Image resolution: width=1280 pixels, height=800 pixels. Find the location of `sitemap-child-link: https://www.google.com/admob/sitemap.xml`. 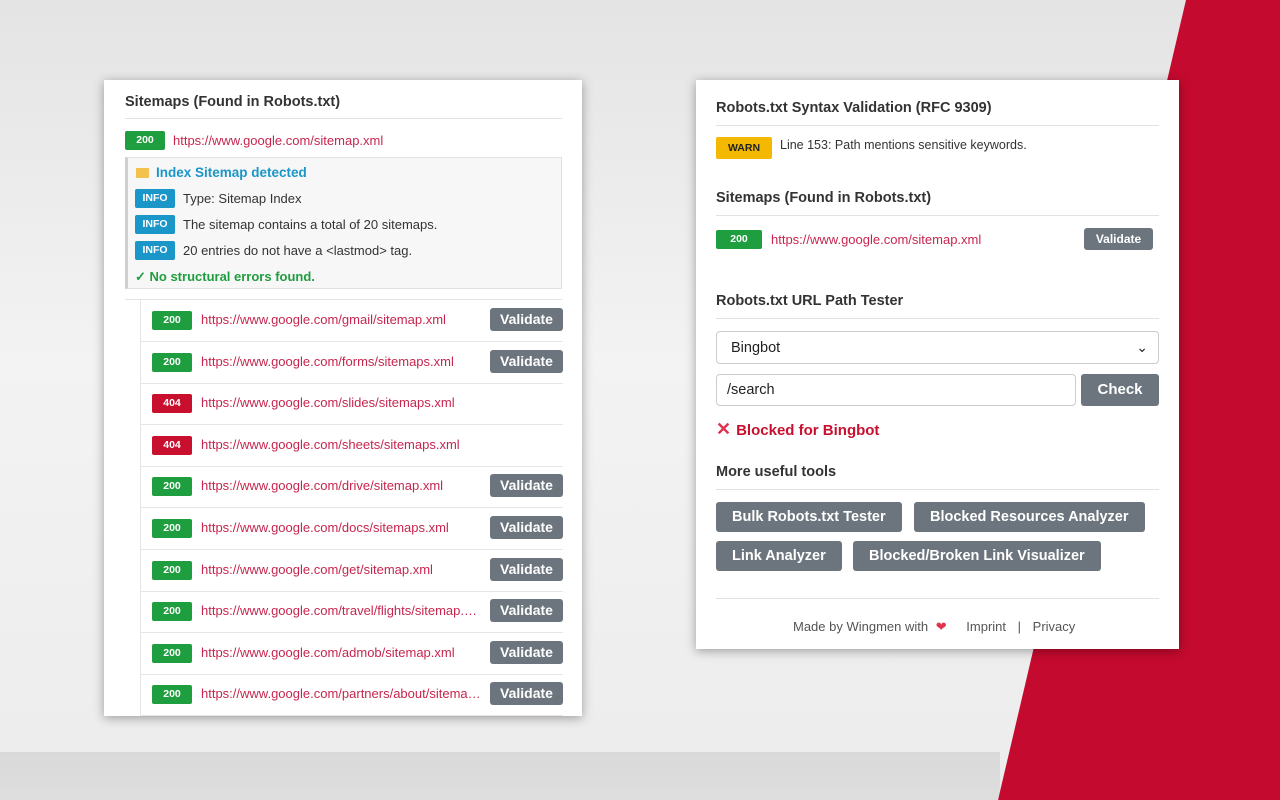

sitemap-child-link: https://www.google.com/admob/sitemap.xml is located at coordinates (341, 652).